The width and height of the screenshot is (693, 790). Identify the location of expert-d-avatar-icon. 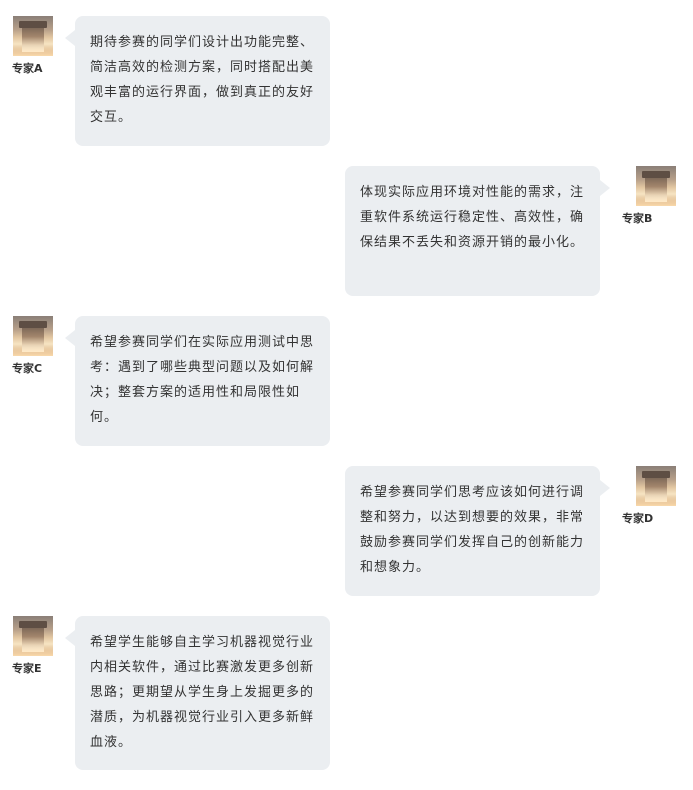
(656, 486).